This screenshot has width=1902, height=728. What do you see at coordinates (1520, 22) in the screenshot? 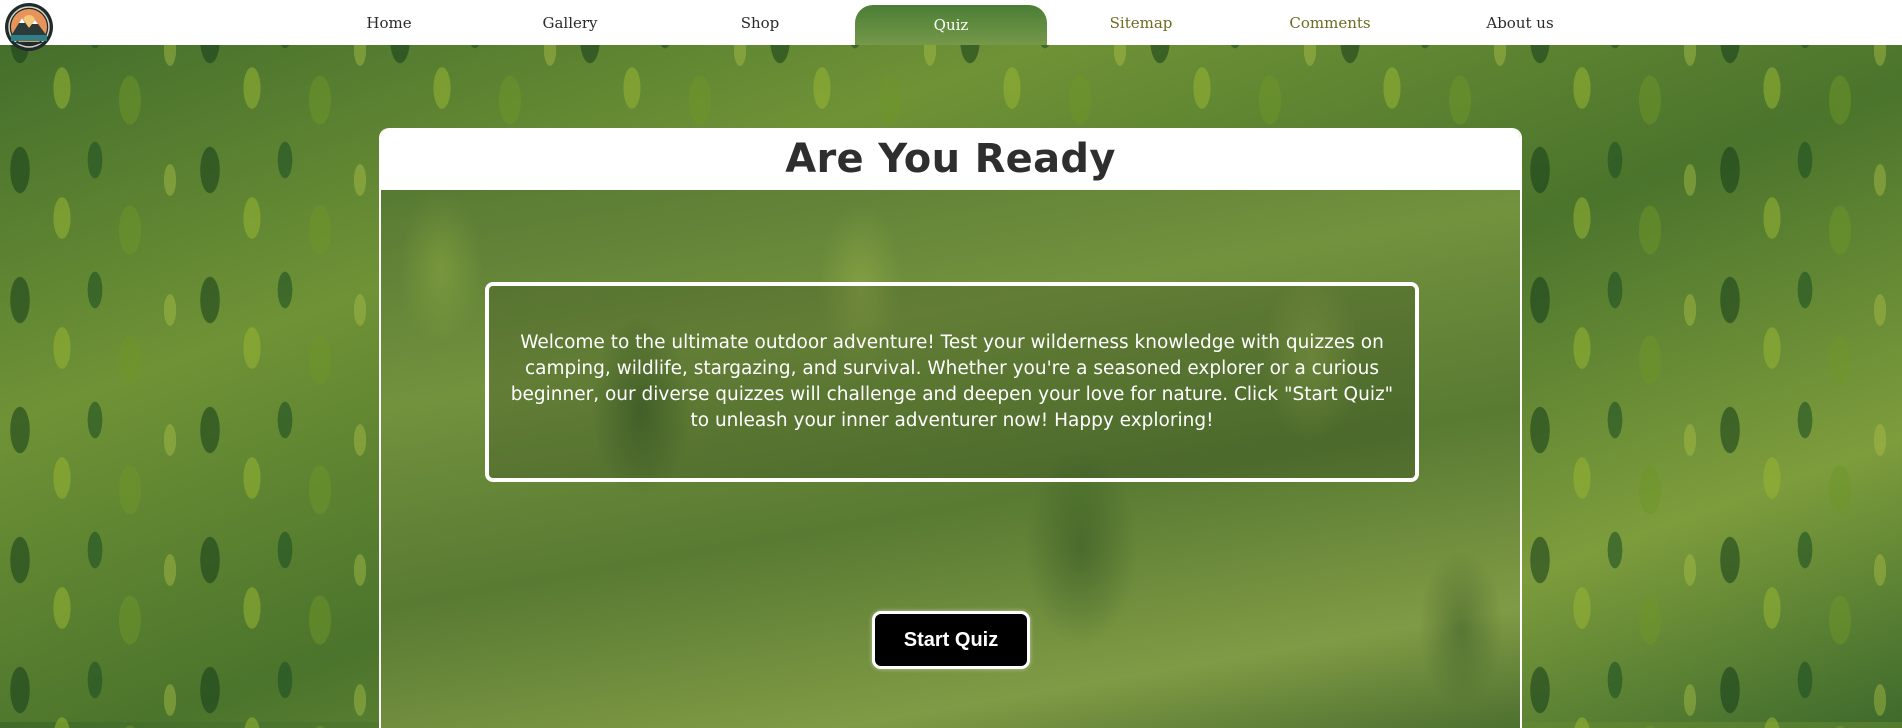
I see `nav-item-about-us: About us` at bounding box center [1520, 22].